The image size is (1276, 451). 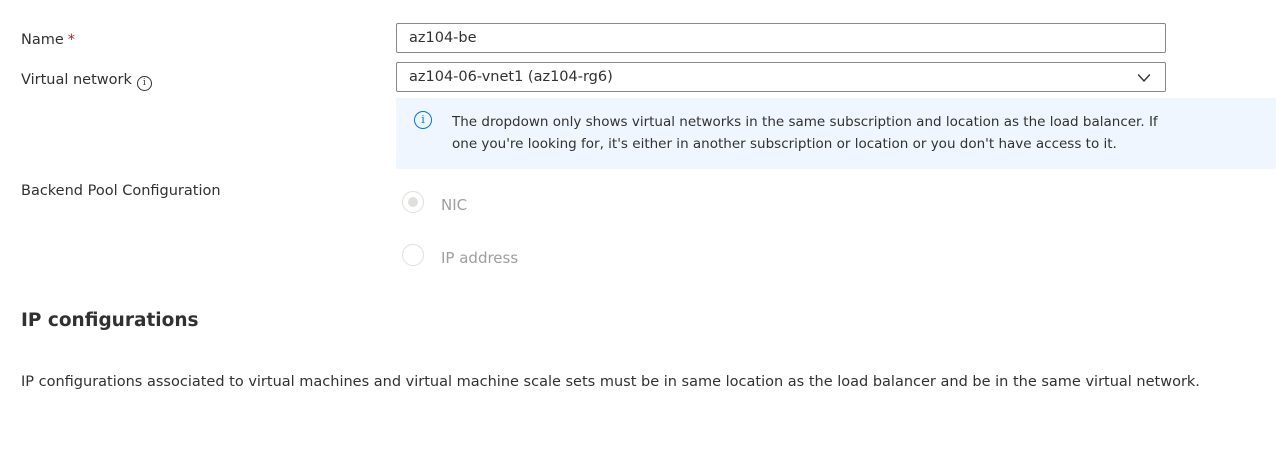 What do you see at coordinates (454, 205) in the screenshot?
I see `radio-nic-label: NIC` at bounding box center [454, 205].